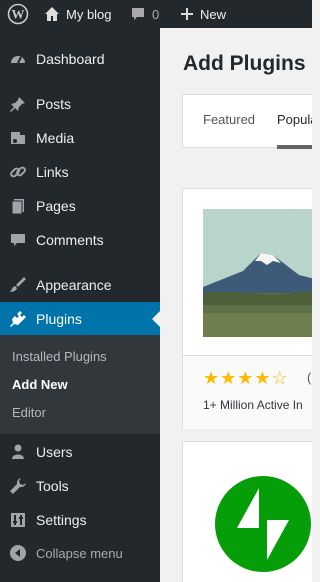  Describe the element at coordinates (80, 172) in the screenshot. I see `sidebar-item-links: Links` at that location.